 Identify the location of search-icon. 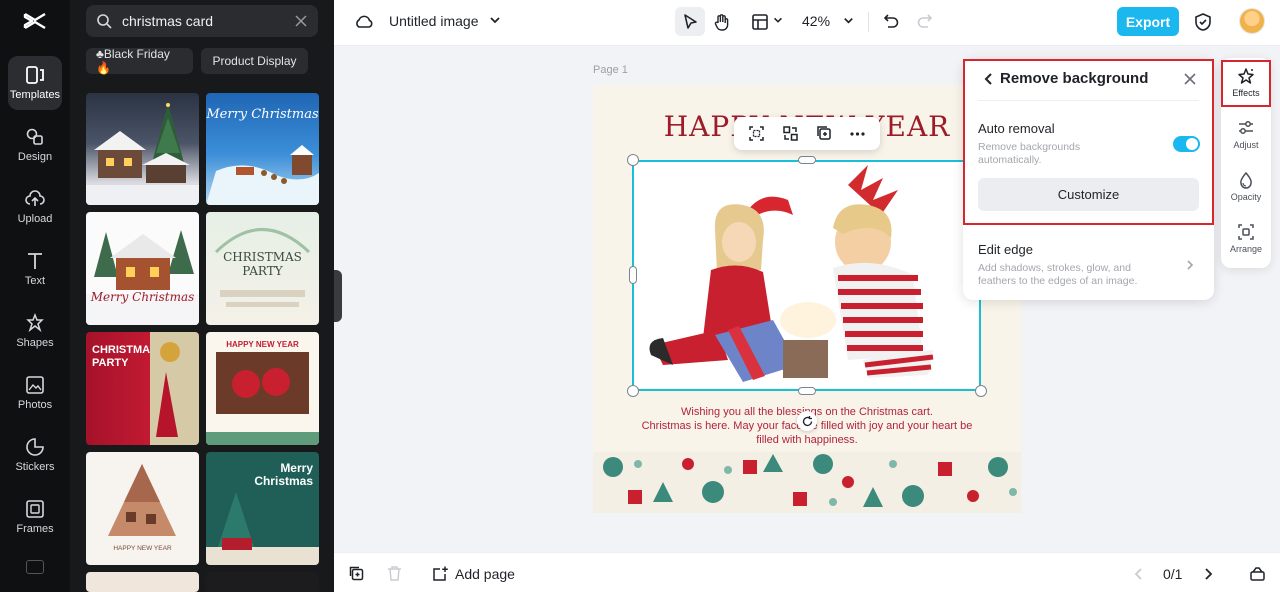
(104, 21).